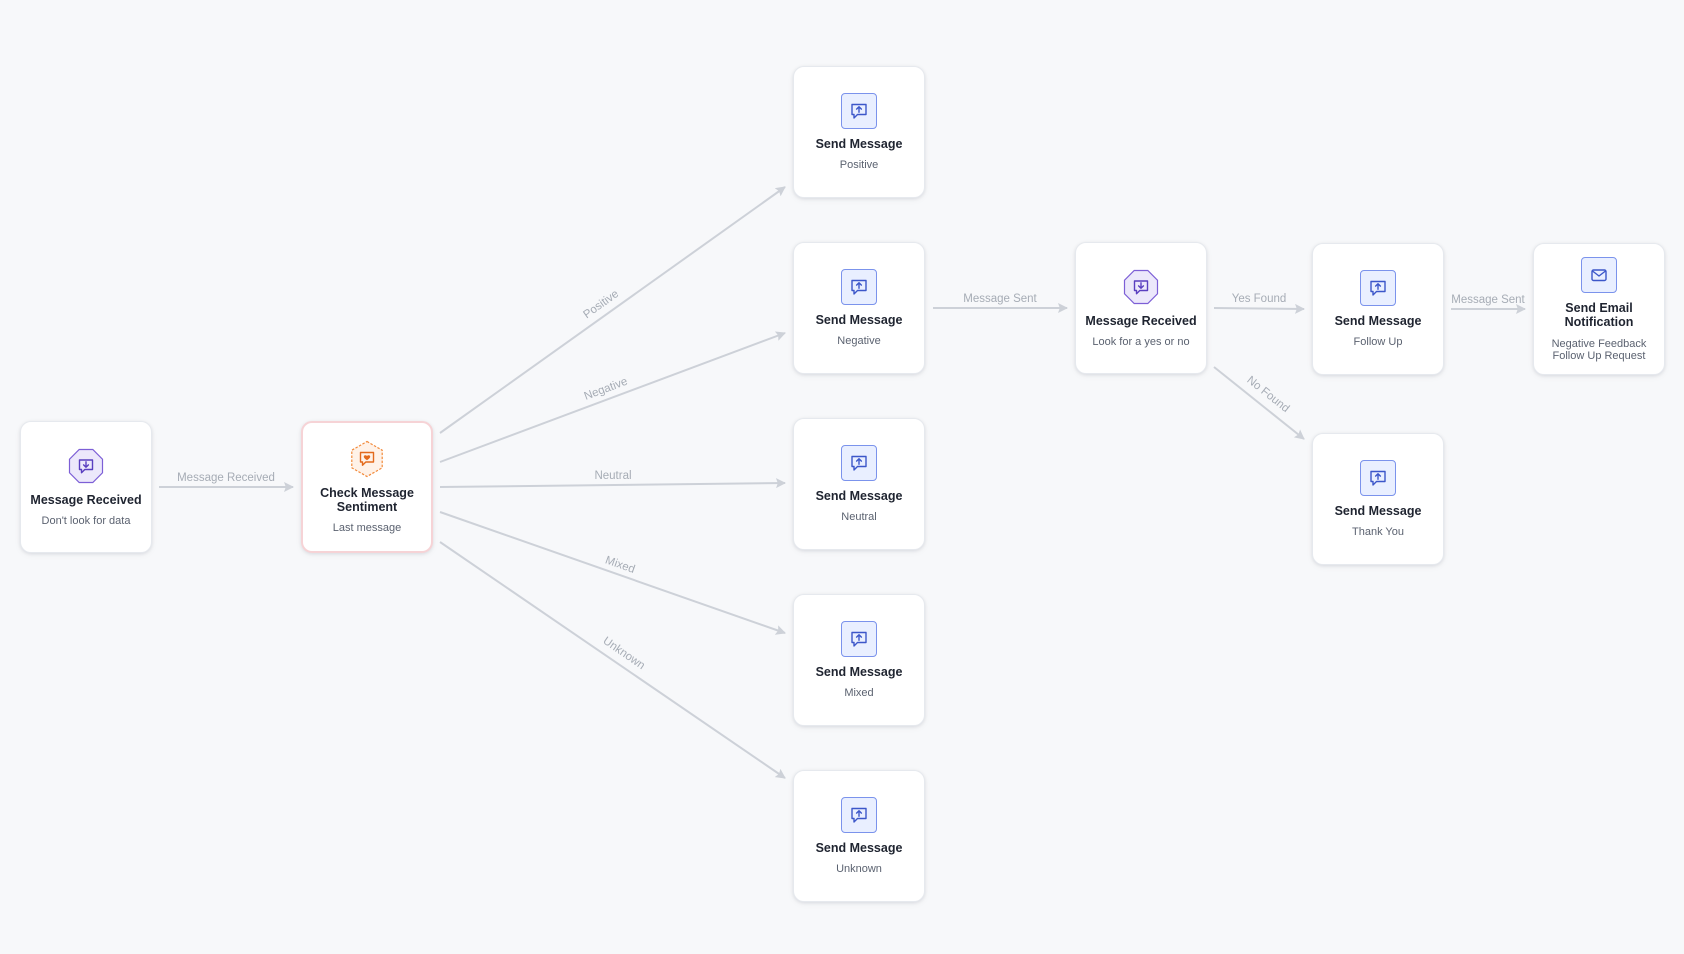  Describe the element at coordinates (1599, 349) in the screenshot. I see `node-subtitle: Negative Feedback Follow Up Request` at that location.